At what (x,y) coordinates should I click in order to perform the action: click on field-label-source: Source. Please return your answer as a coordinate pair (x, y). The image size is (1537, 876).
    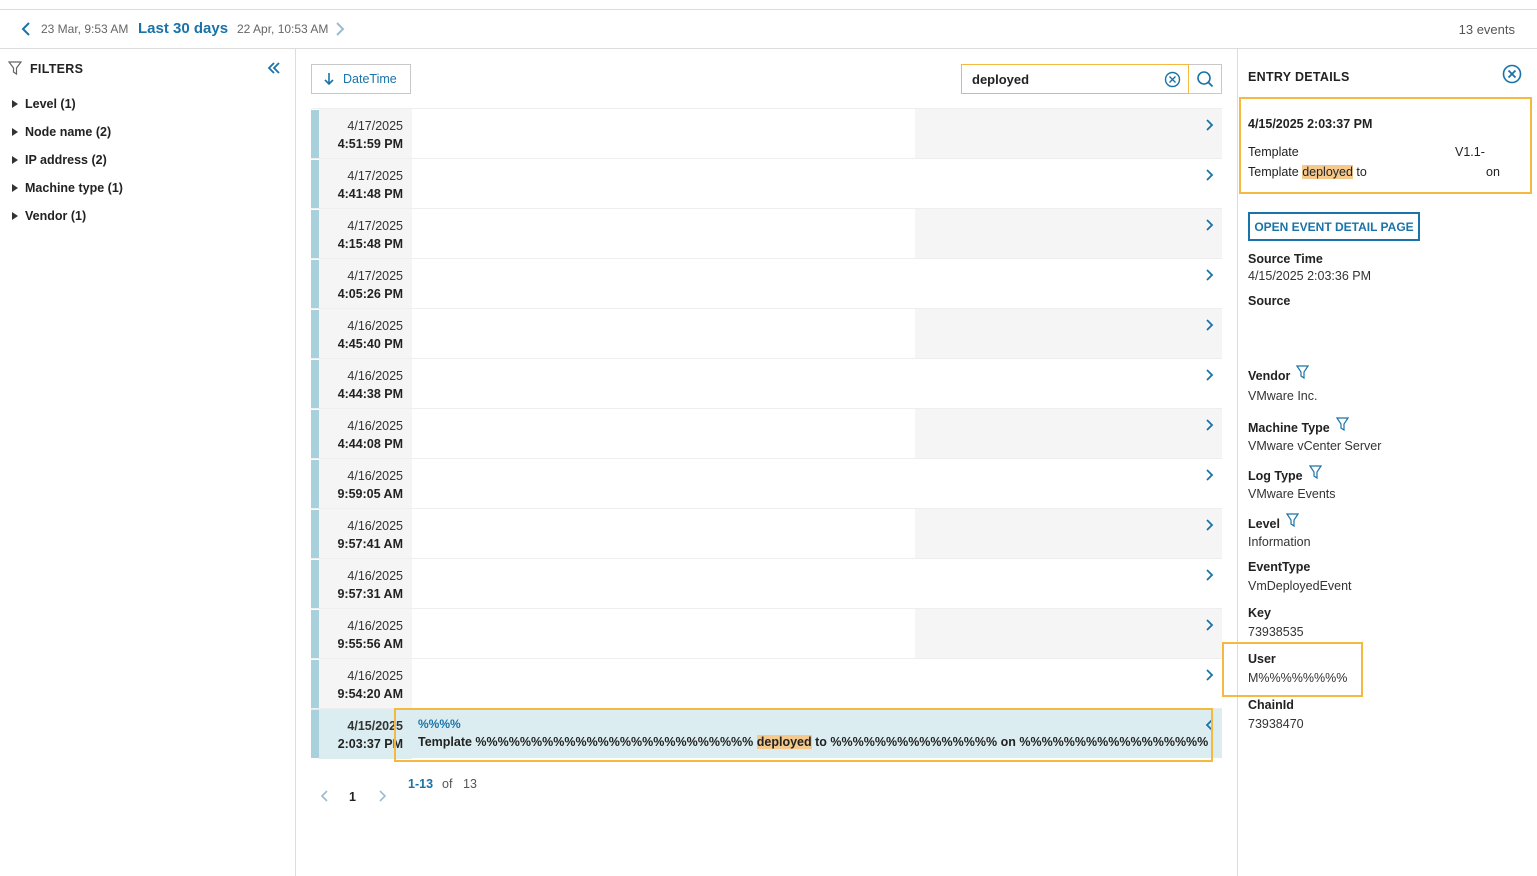
    Looking at the image, I should click on (1269, 301).